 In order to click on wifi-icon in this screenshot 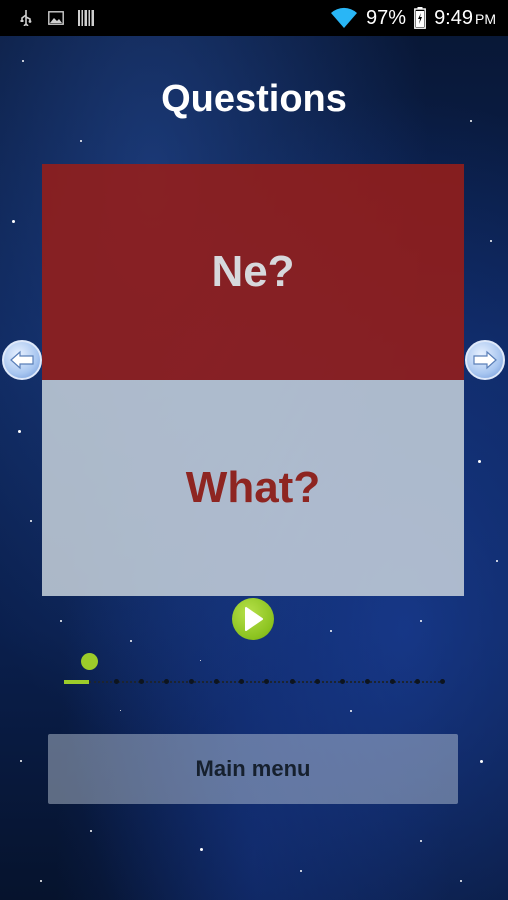, I will do `click(344, 18)`.